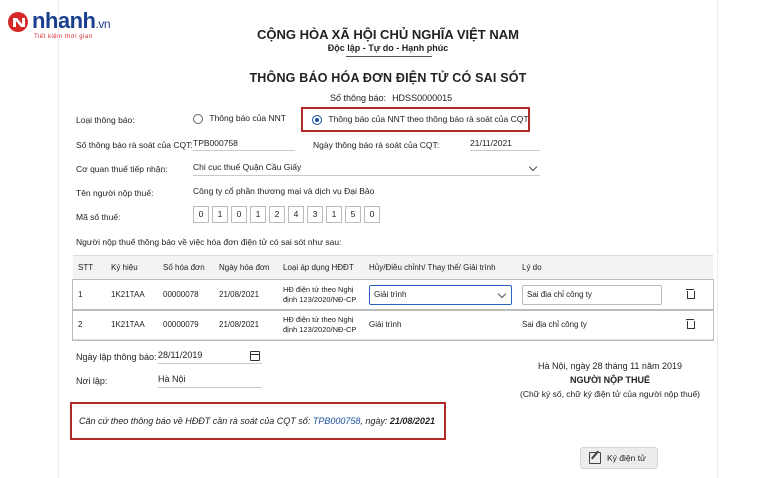 Image resolution: width=765 pixels, height=478 pixels. What do you see at coordinates (388, 78) in the screenshot?
I see `page-title: THÔNG BÁO HÓA ĐƠN ĐIỆN TỬ CÓ SAI SÓT` at bounding box center [388, 78].